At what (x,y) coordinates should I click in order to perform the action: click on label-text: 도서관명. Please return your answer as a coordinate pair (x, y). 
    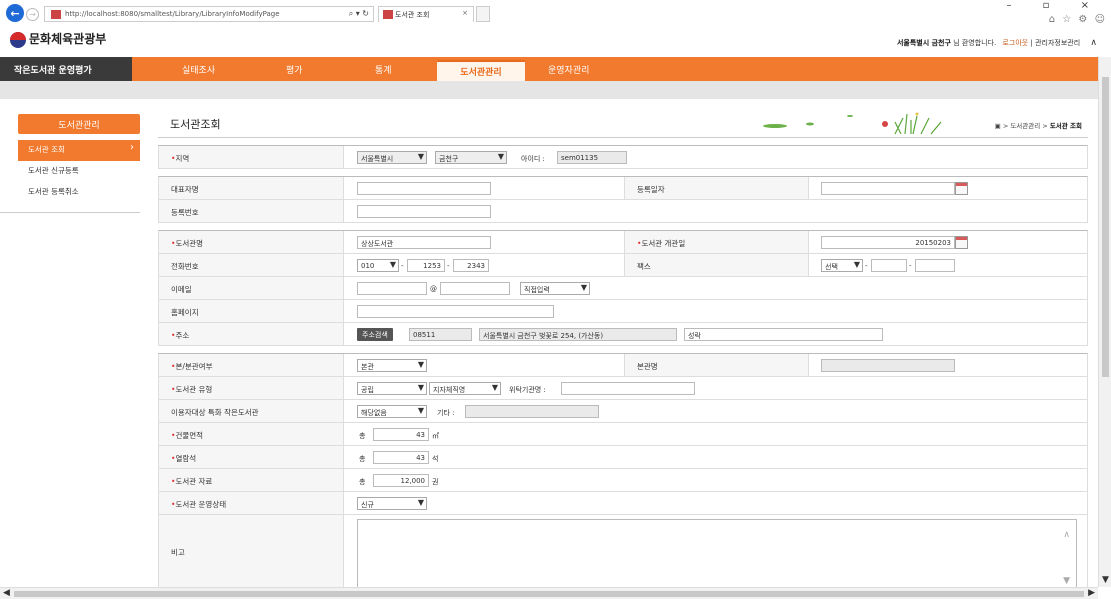
    Looking at the image, I should click on (189, 243).